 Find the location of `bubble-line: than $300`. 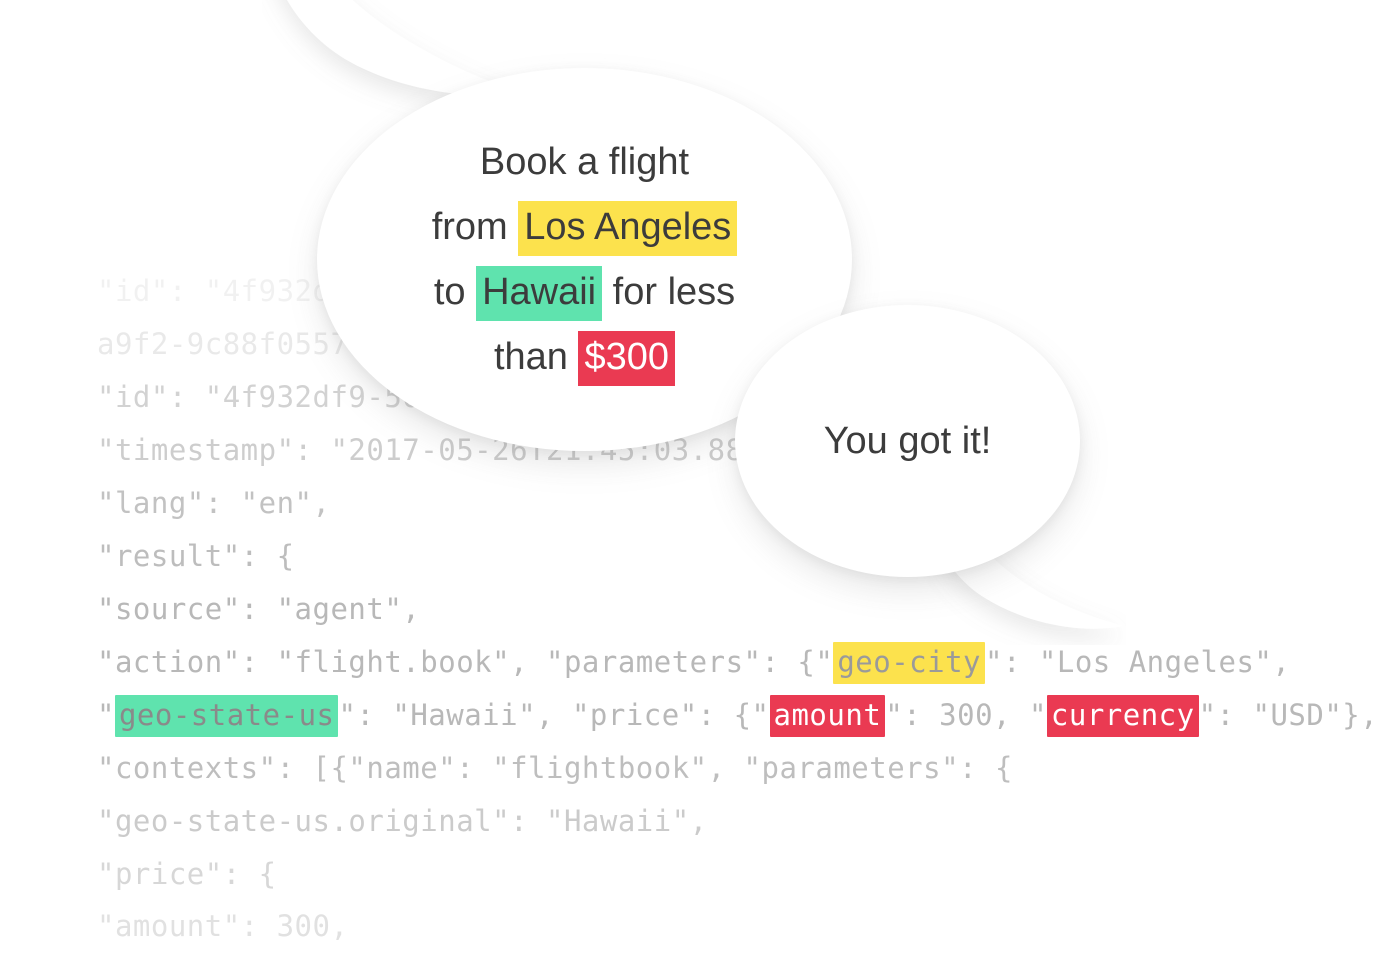

bubble-line: than $300 is located at coordinates (584, 358).